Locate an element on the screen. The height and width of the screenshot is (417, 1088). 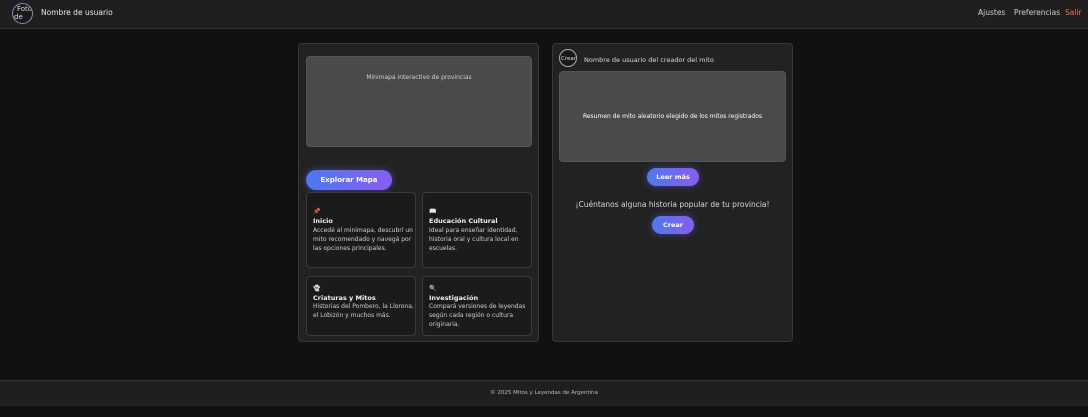
footer: © 2025 Mitos y Leyendas de Argentina is located at coordinates (544, 393).